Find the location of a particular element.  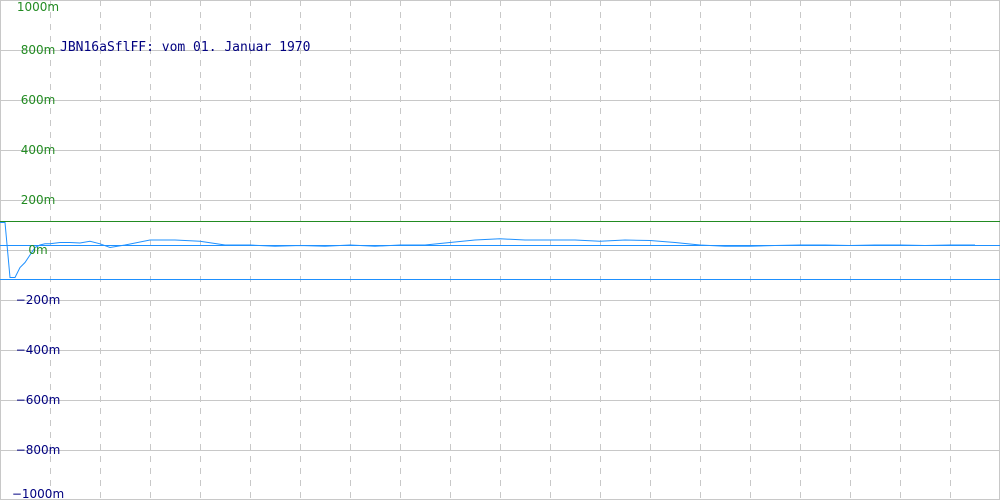

y-tick-label: −600m is located at coordinates (38, 400).